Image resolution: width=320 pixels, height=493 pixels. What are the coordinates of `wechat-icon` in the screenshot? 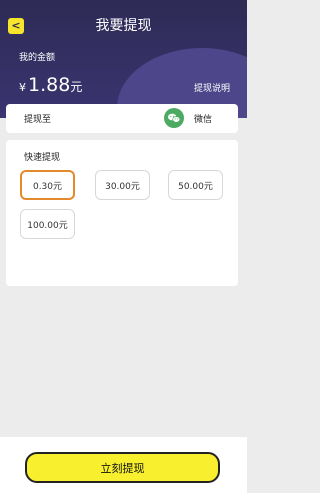 It's located at (174, 118).